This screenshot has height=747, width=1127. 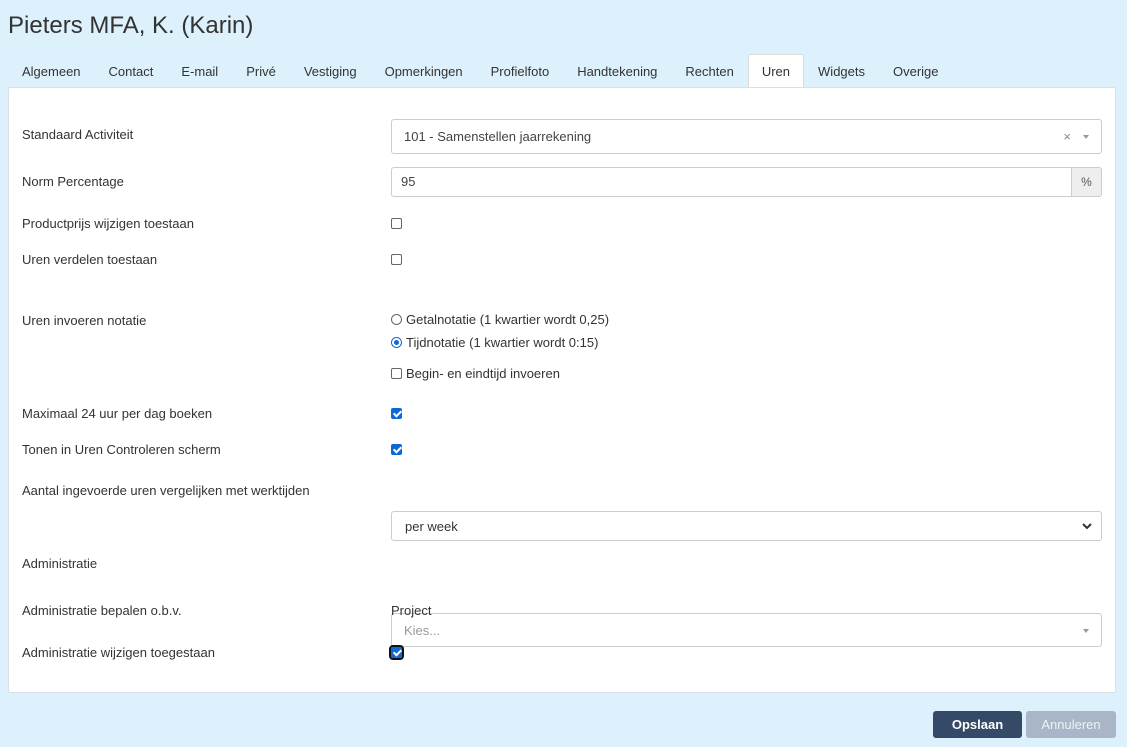 What do you see at coordinates (1067, 136) in the screenshot?
I see `clear-icon: ×` at bounding box center [1067, 136].